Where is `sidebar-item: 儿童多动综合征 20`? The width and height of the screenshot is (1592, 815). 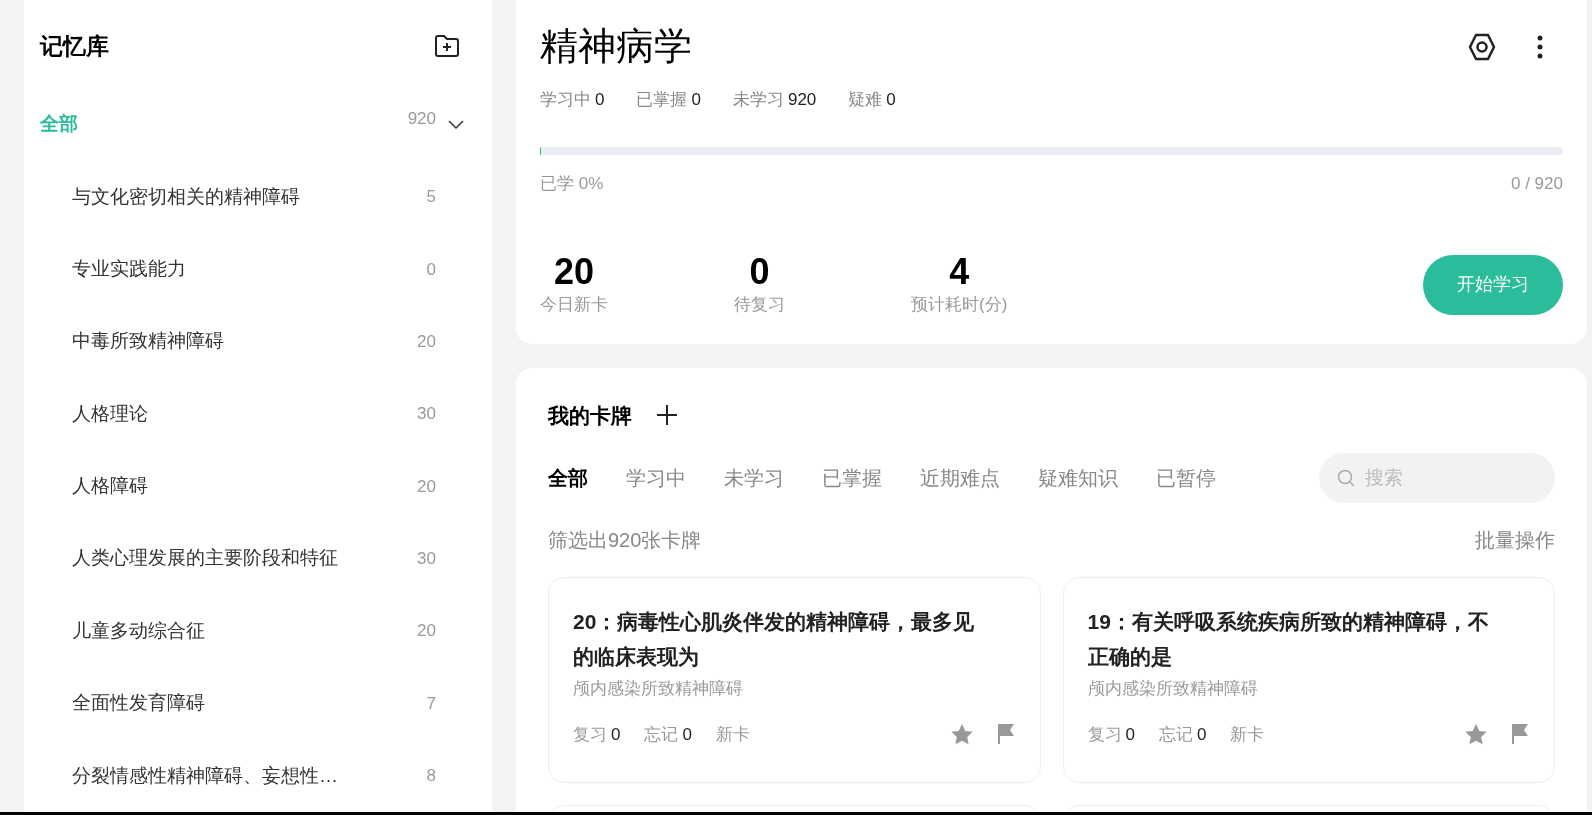
sidebar-item: 儿童多动综合征 20 is located at coordinates (258, 631).